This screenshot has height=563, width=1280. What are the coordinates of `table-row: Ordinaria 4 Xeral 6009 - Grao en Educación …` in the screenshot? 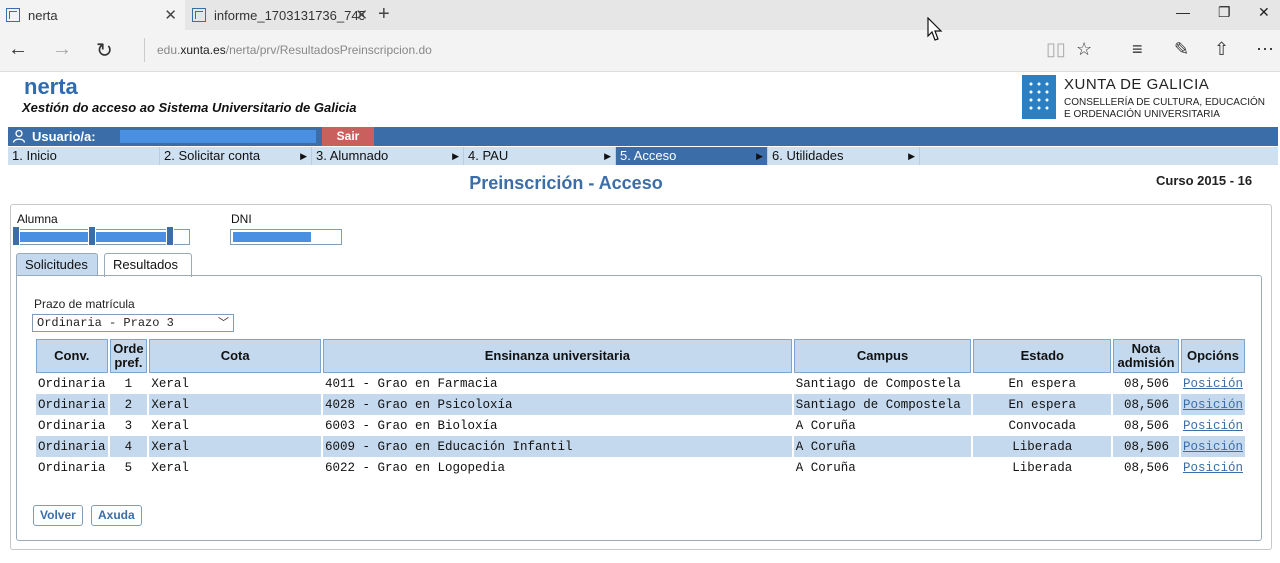 It's located at (640, 446).